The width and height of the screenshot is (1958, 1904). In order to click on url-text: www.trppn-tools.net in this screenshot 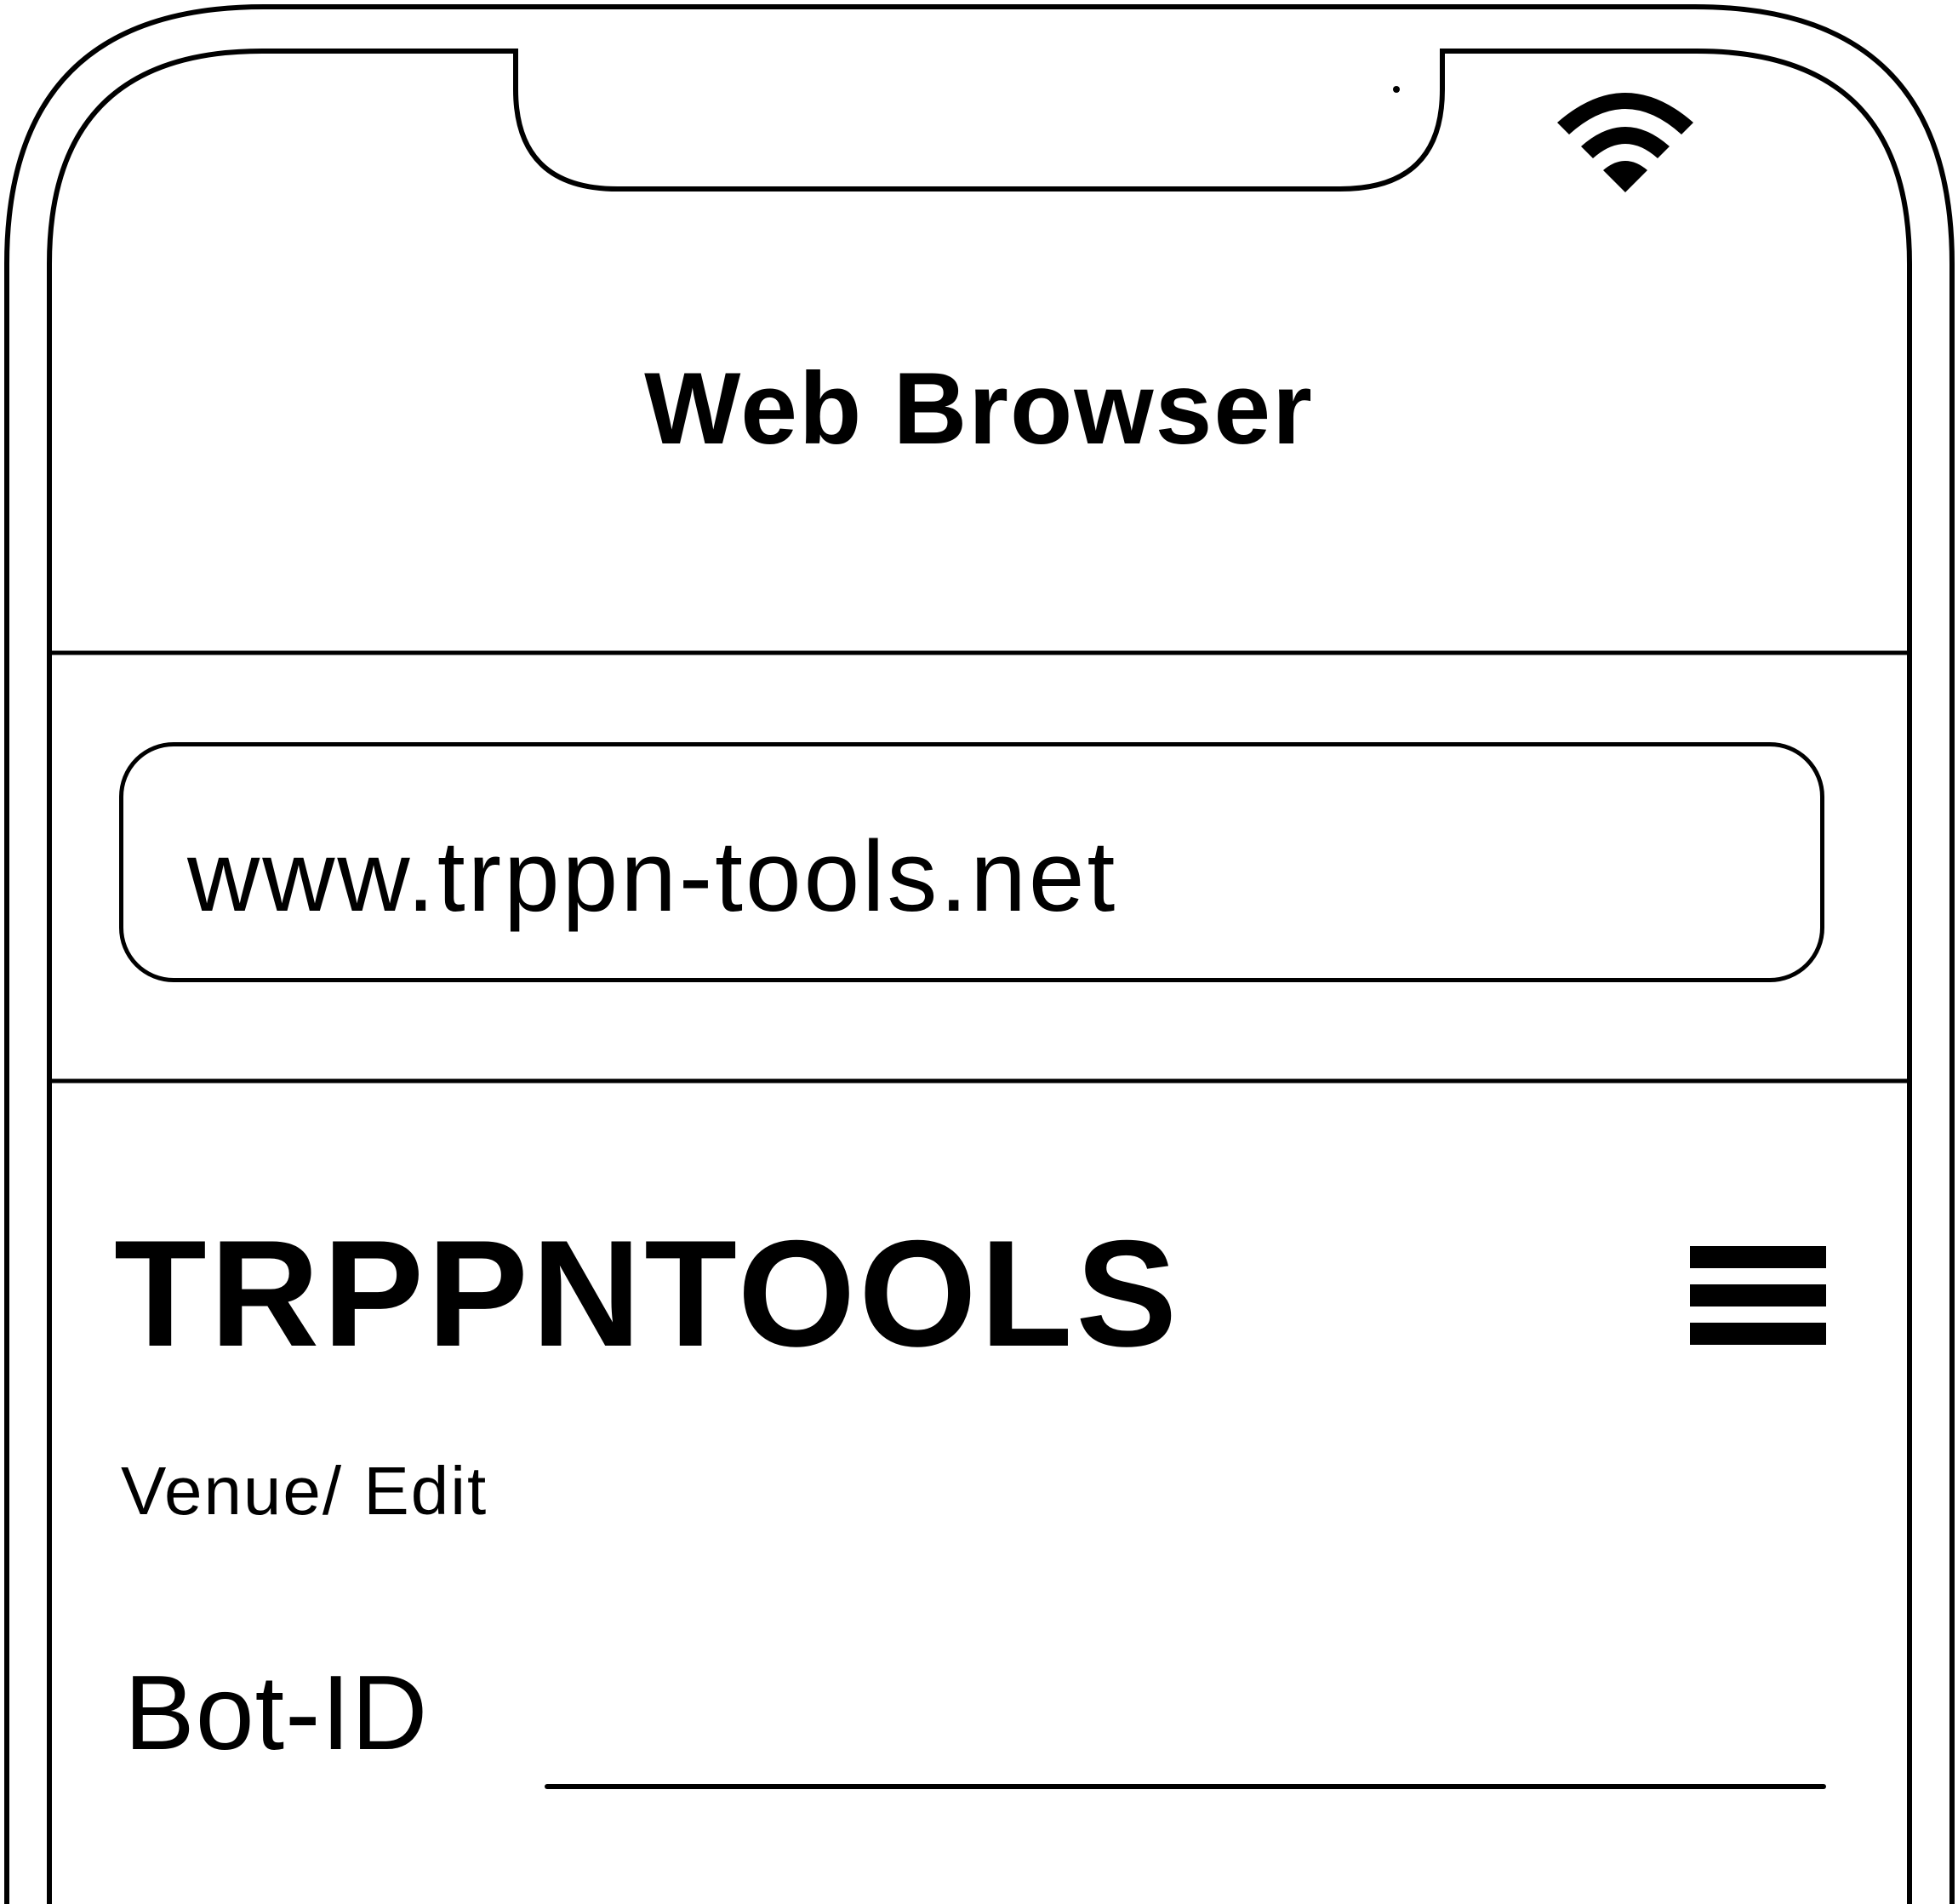, I will do `click(652, 877)`.